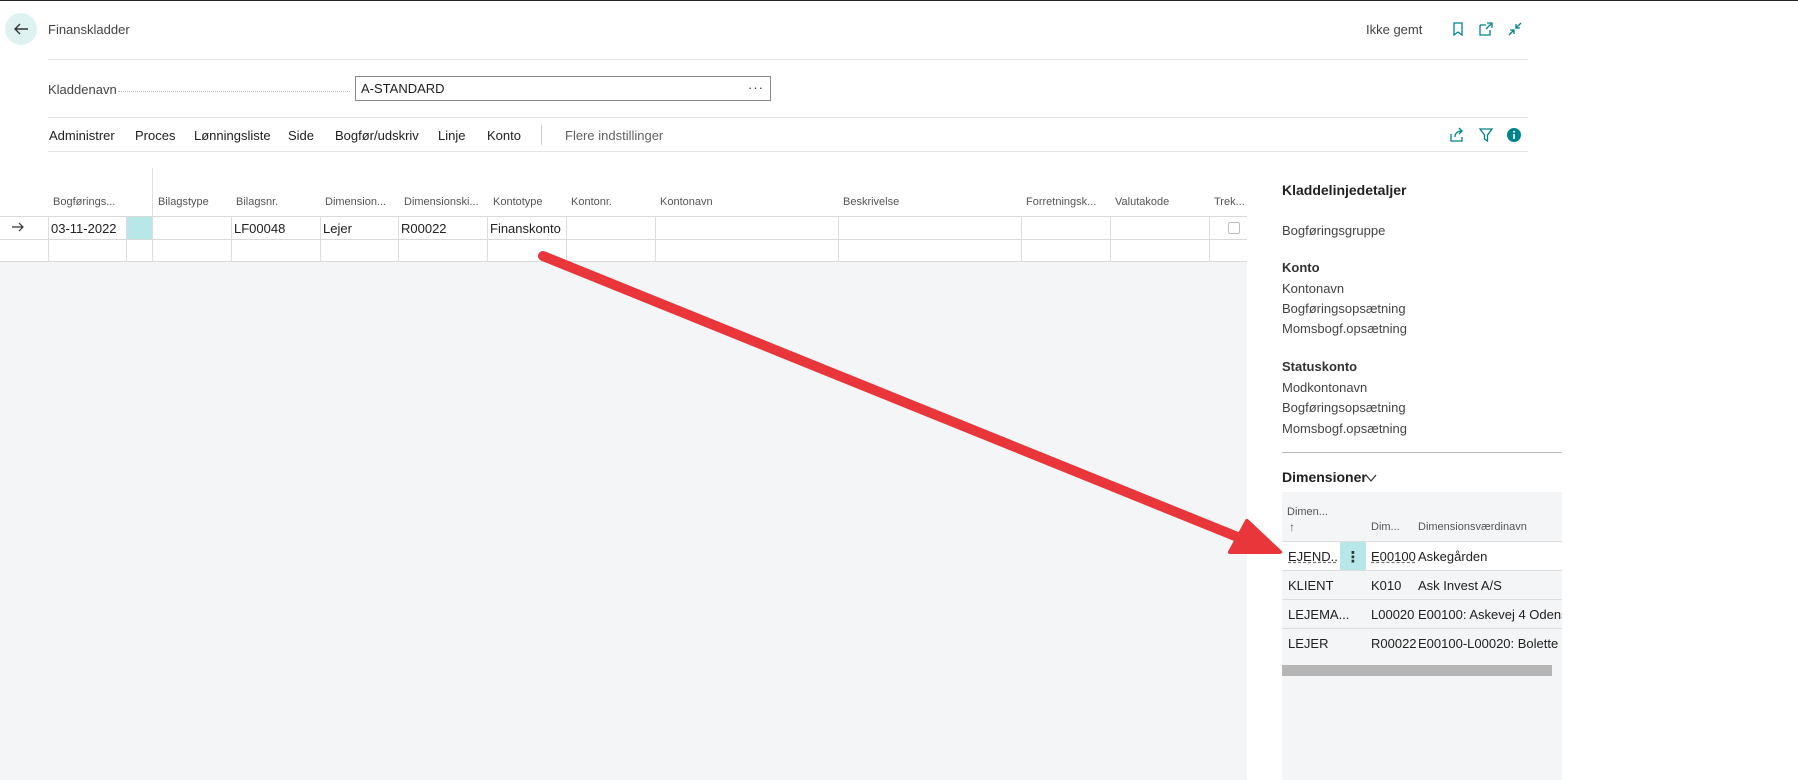 The width and height of the screenshot is (1798, 780). I want to click on header-divider, so click(788, 59).